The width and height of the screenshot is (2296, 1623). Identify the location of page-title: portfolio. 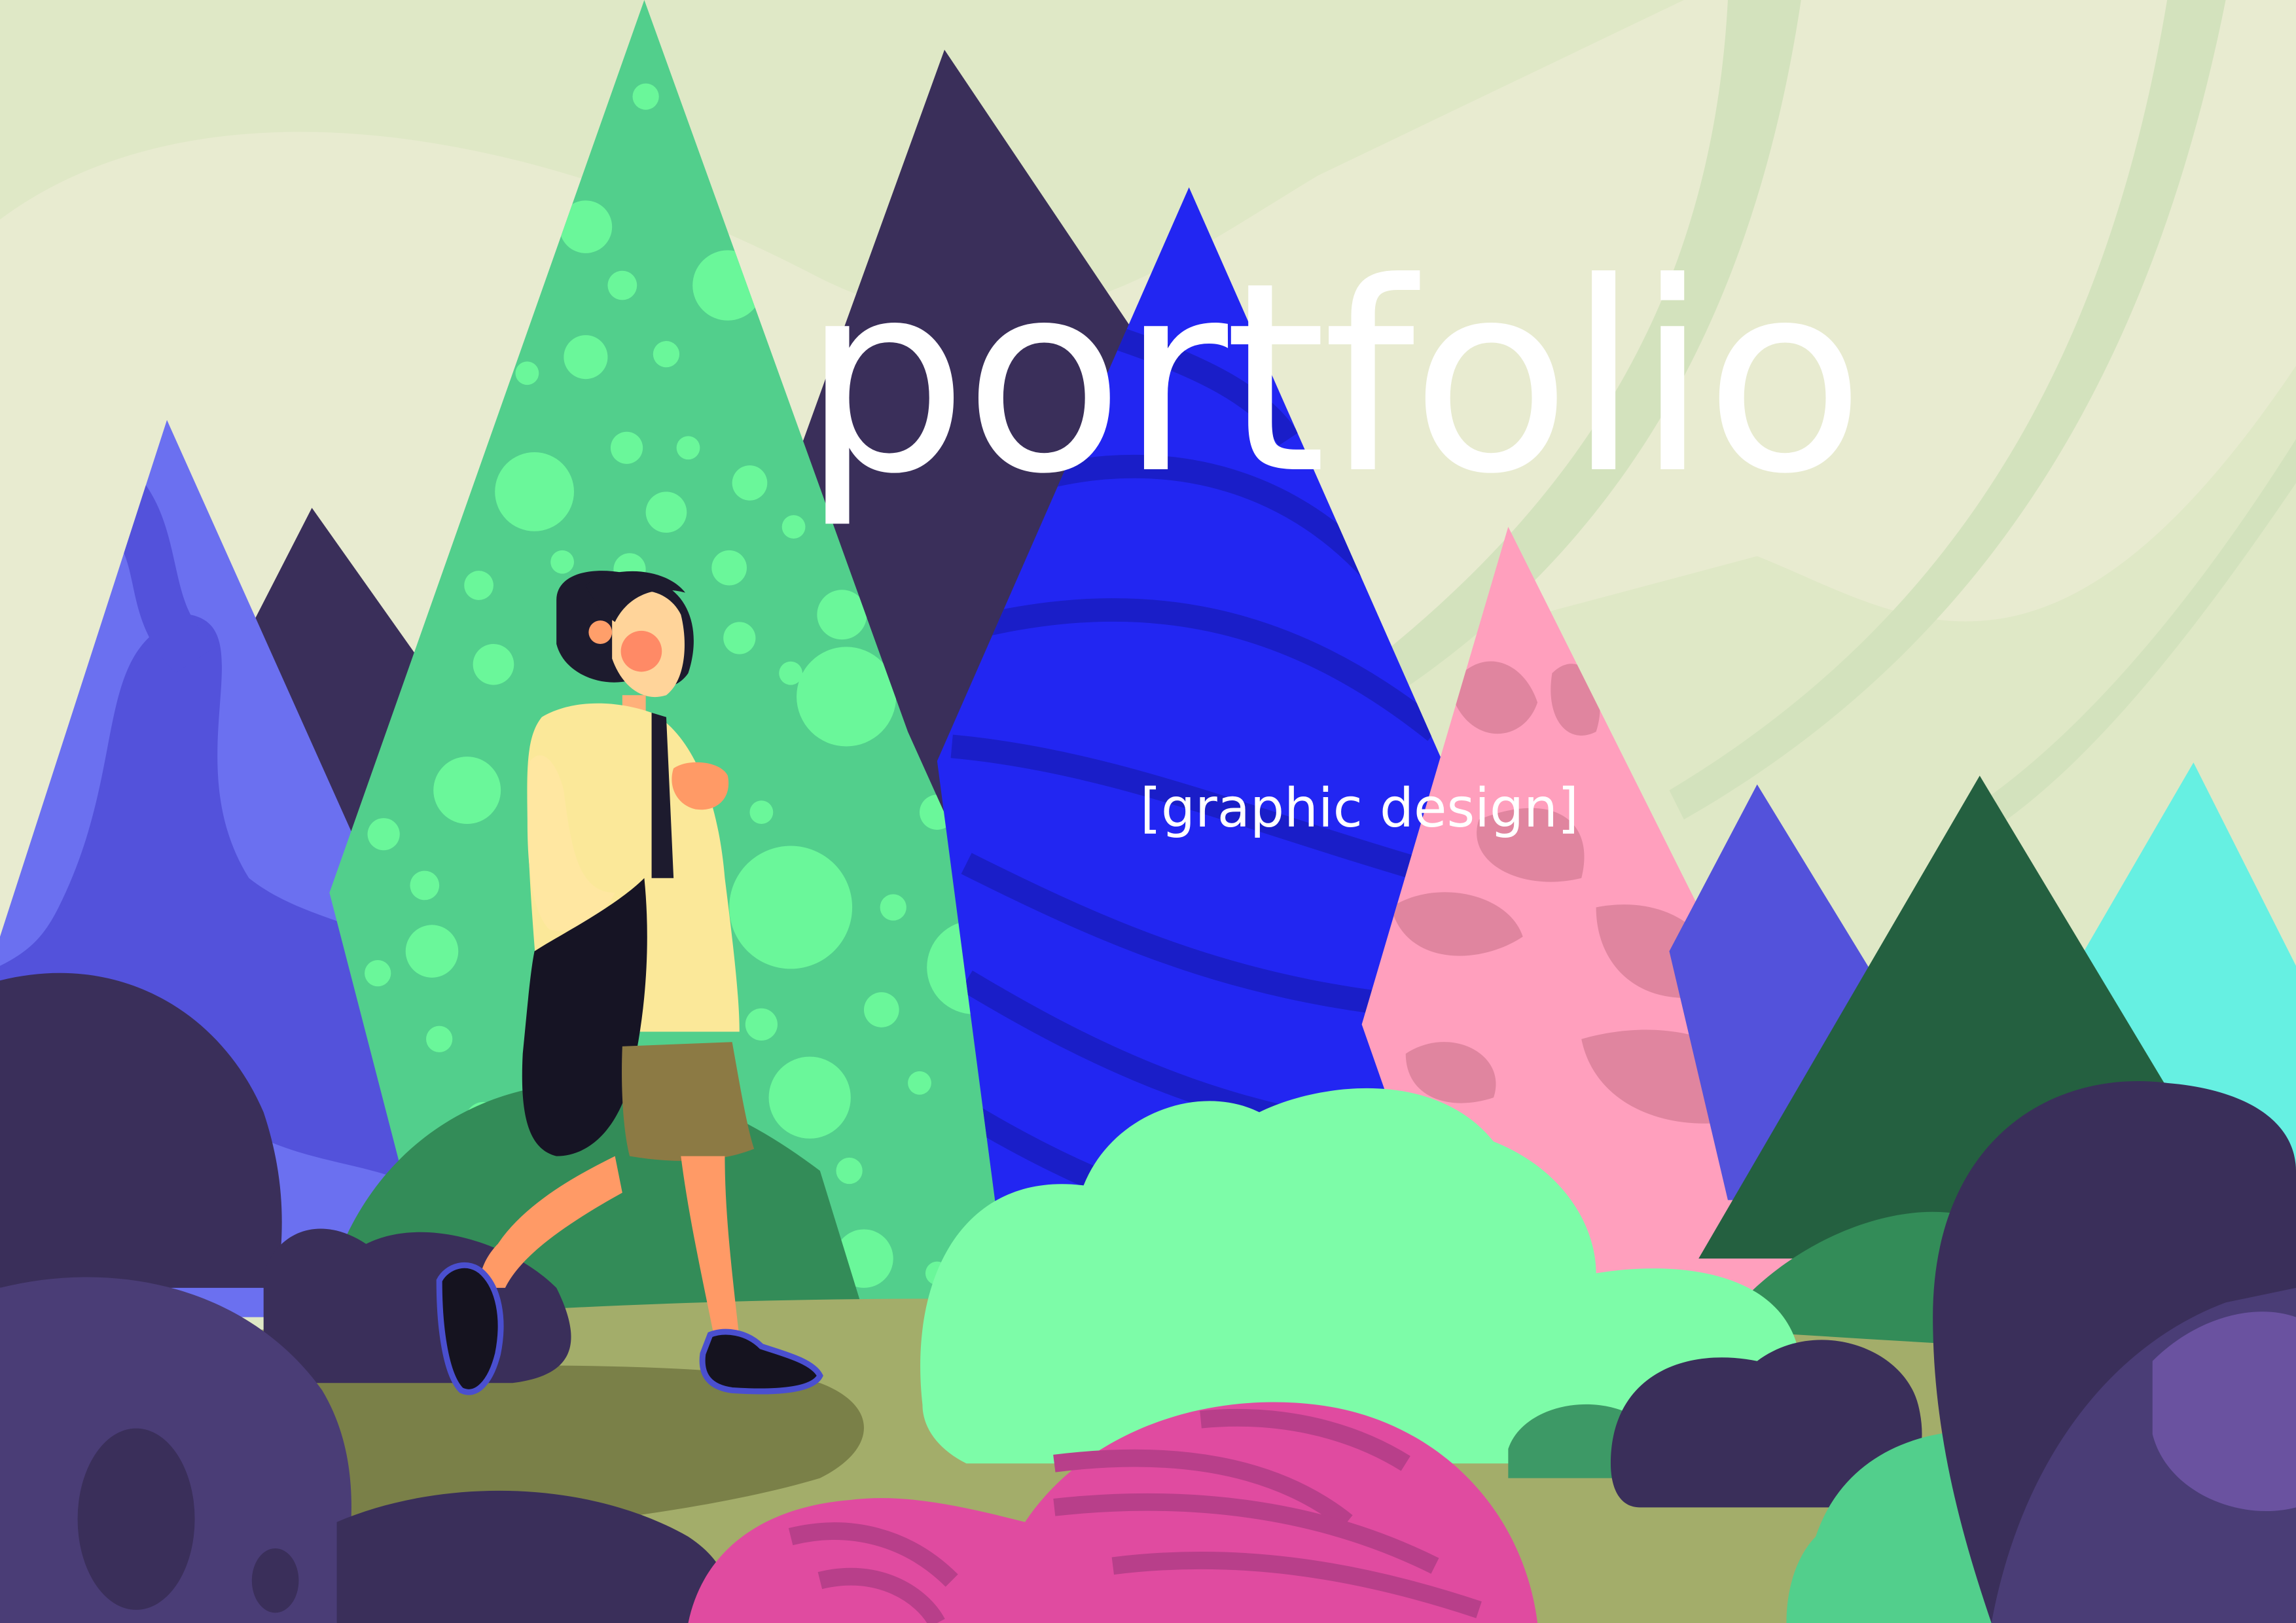
(1333, 379).